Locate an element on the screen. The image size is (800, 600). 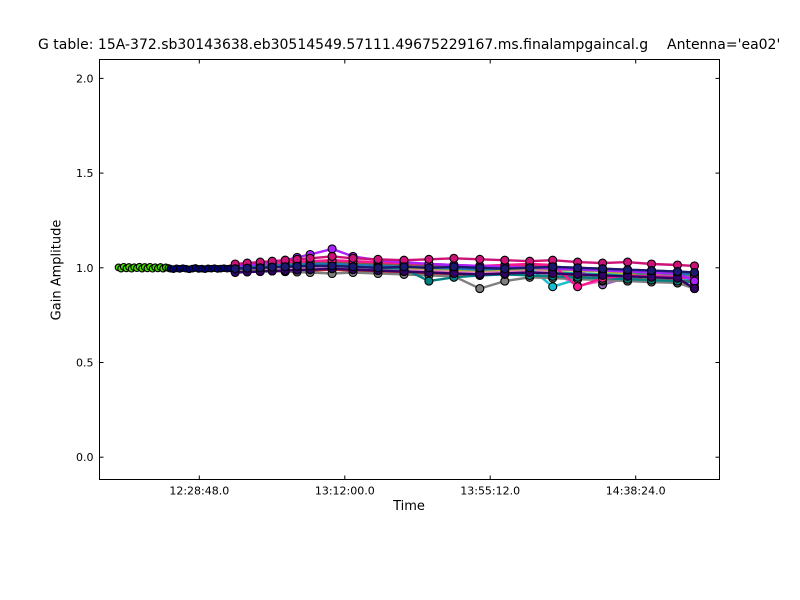
y-tick-label: 0.5 is located at coordinates (85, 363).